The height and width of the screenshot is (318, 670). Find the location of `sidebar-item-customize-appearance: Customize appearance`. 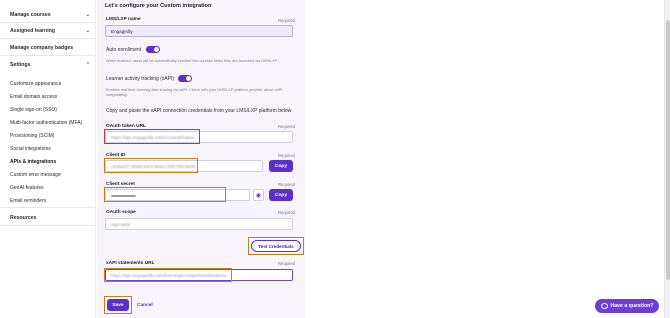

sidebar-item-customize-appearance: Customize appearance is located at coordinates (35, 84).